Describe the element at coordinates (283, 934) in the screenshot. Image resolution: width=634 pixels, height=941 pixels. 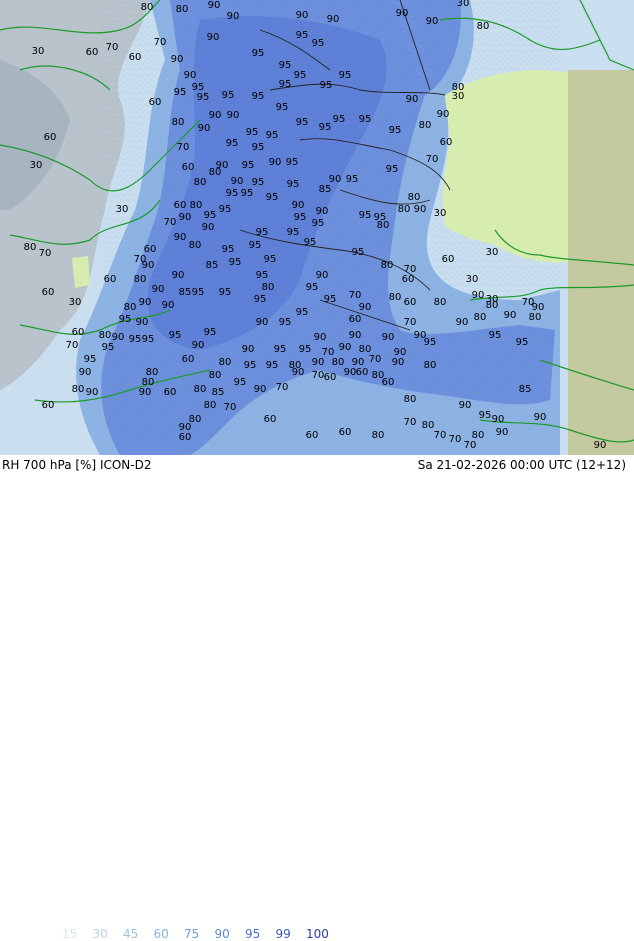
I see `legend-level: 99` at that location.